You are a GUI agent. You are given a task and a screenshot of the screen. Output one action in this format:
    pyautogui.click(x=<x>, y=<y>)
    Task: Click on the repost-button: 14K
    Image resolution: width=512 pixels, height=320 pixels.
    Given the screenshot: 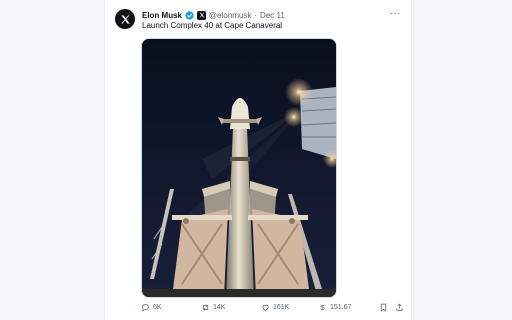 What is the action you would take?
    pyautogui.click(x=213, y=307)
    